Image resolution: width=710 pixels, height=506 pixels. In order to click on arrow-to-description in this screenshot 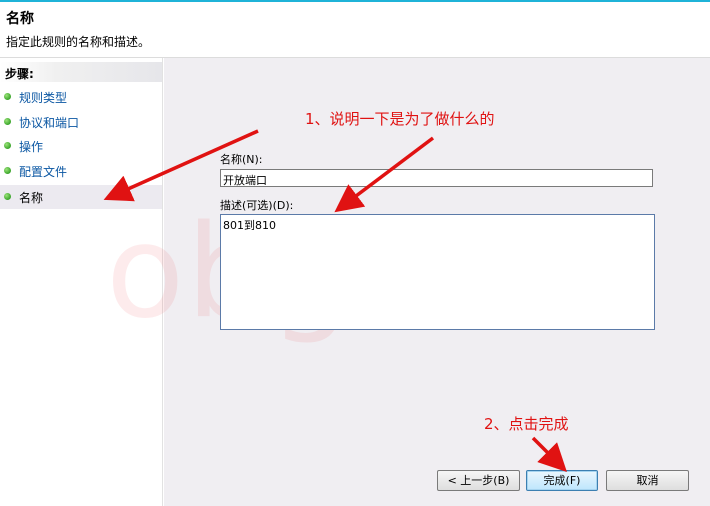, I will do `click(384, 174)`.